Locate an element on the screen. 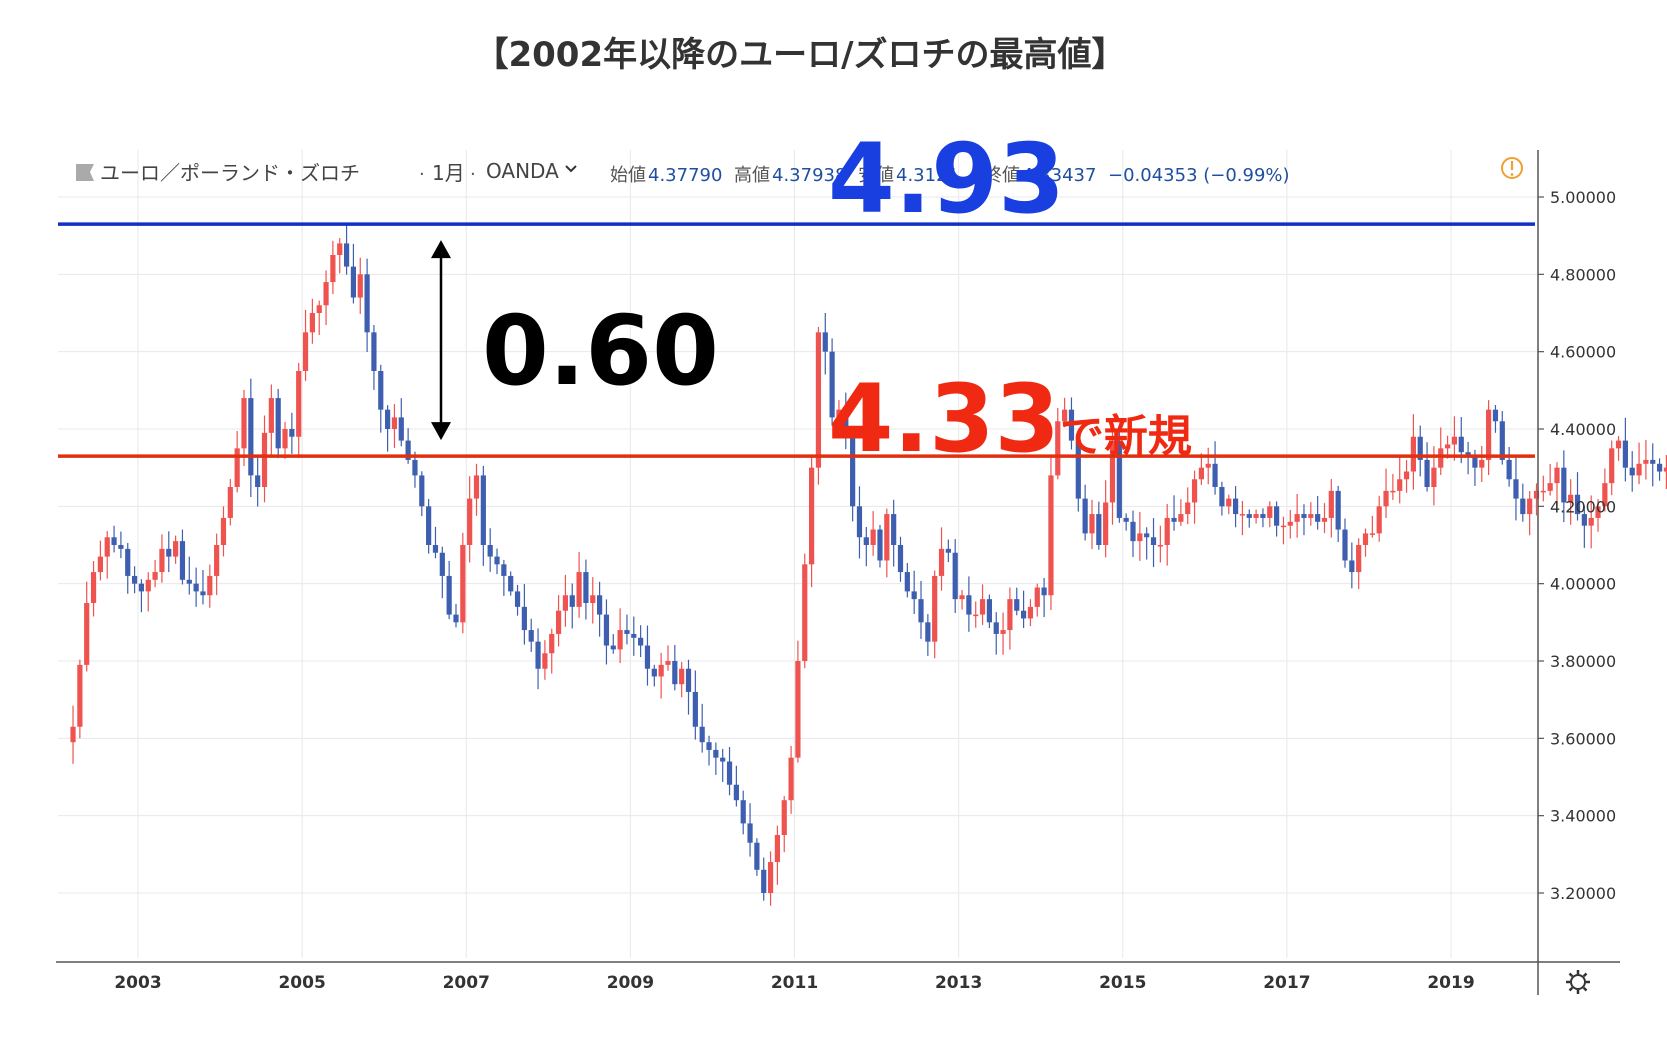  y-tick-label: 4.00000 is located at coordinates (1583, 584).